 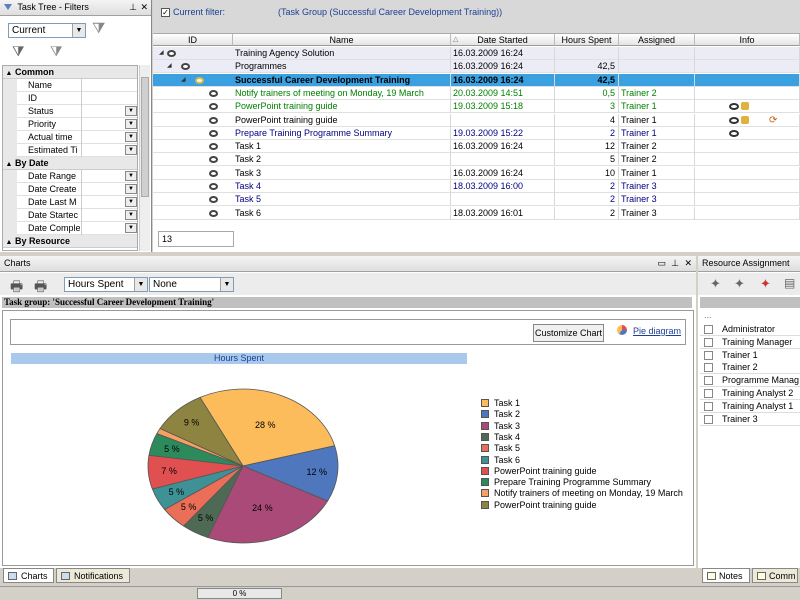 I want to click on notes-icon: ▤, so click(x=789, y=283).